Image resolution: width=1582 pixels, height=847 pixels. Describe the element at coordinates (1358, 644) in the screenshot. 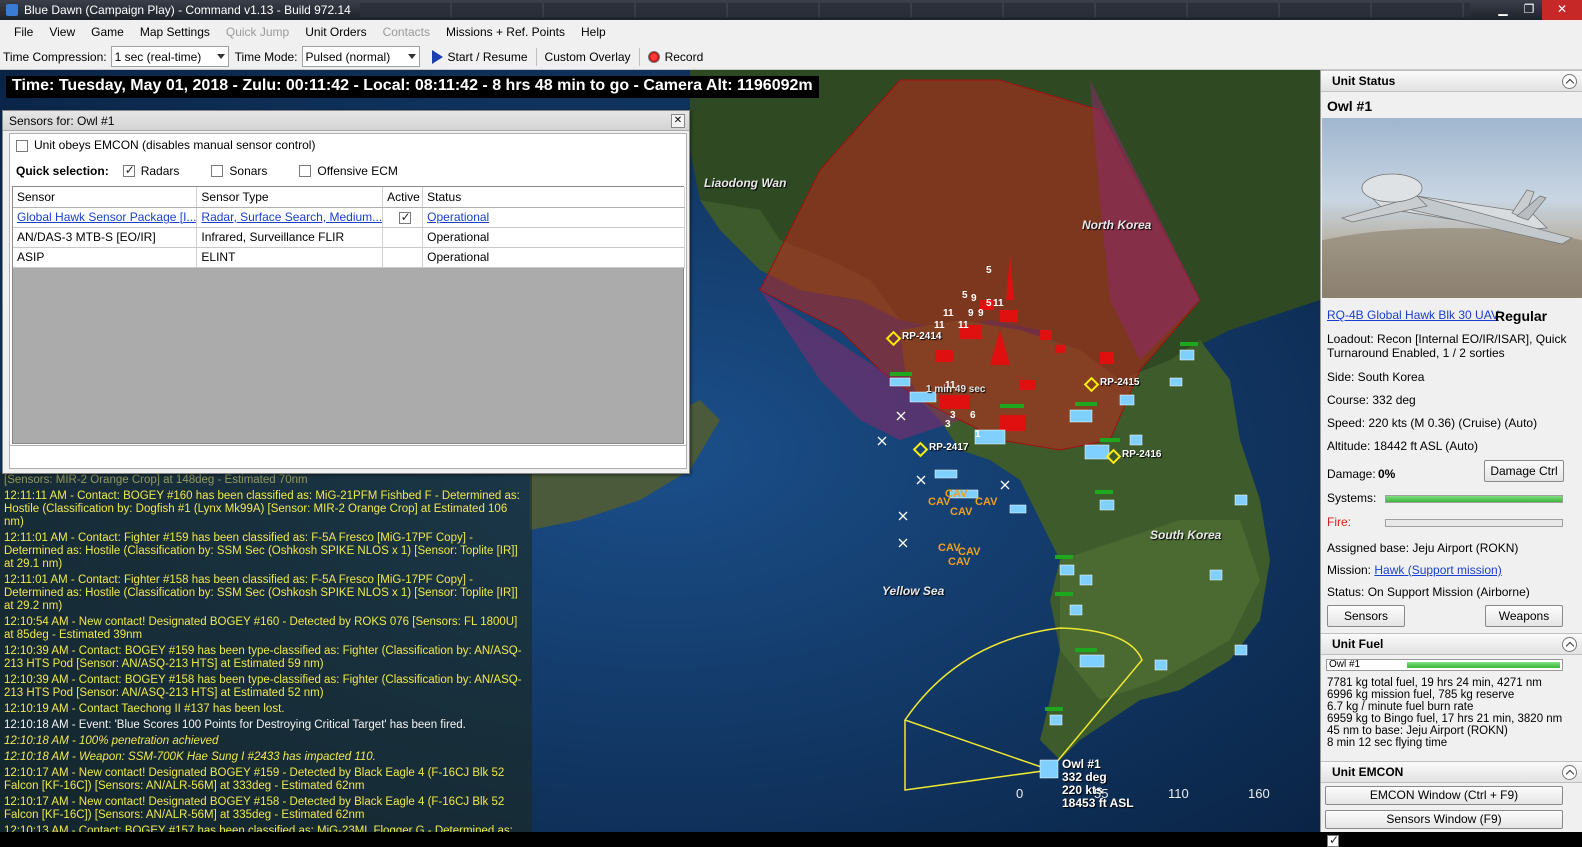

I see `unit-fuel-title: Unit Fuel` at that location.